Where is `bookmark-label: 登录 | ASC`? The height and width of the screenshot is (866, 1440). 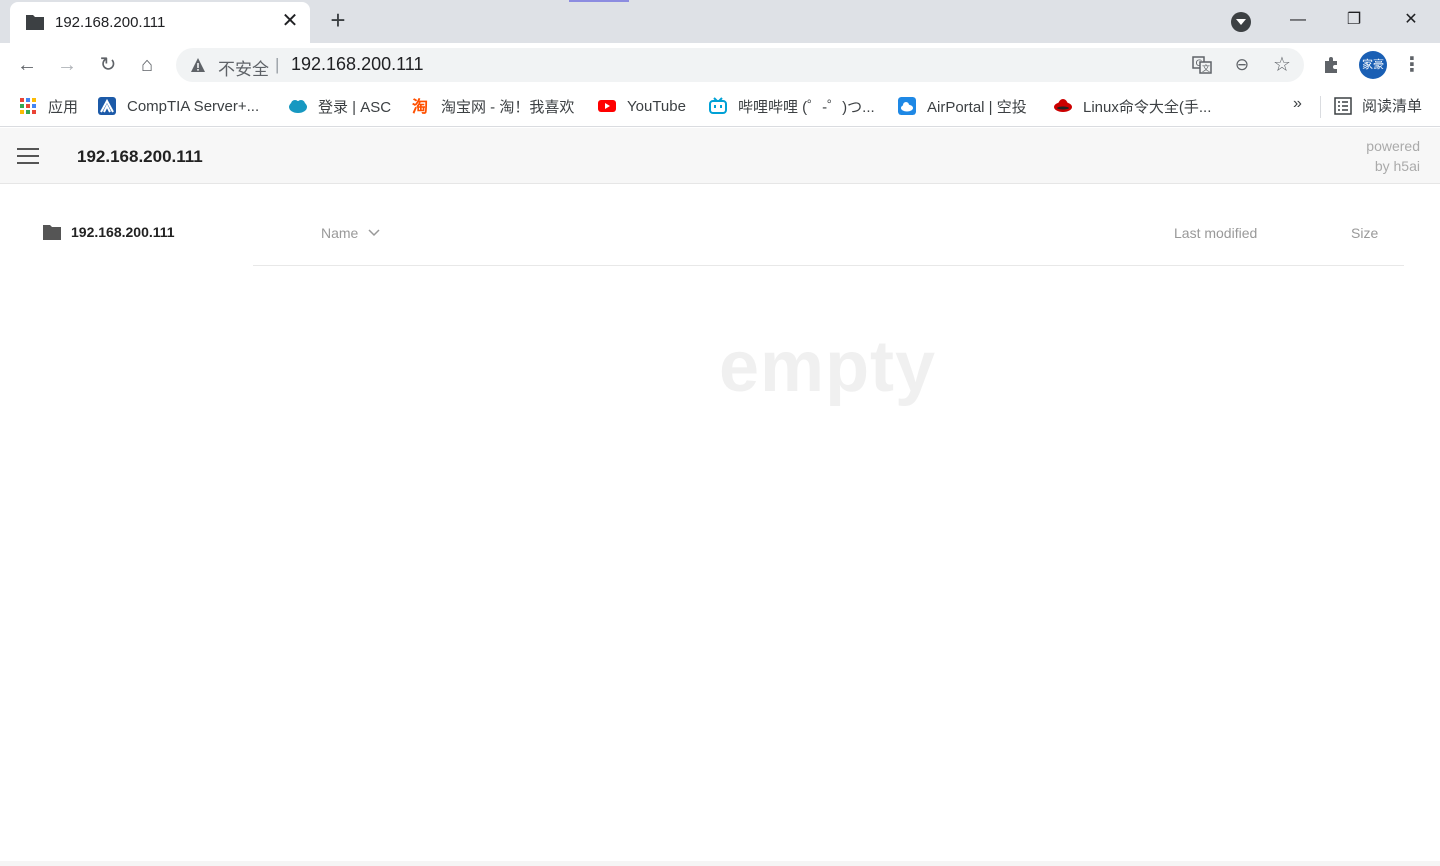
bookmark-label: 登录 | ASC is located at coordinates (355, 107).